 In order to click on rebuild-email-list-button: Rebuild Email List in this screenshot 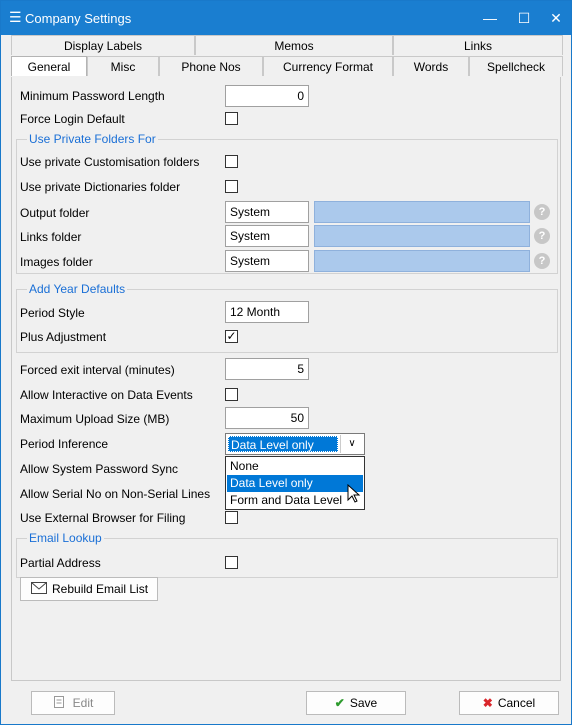, I will do `click(89, 589)`.